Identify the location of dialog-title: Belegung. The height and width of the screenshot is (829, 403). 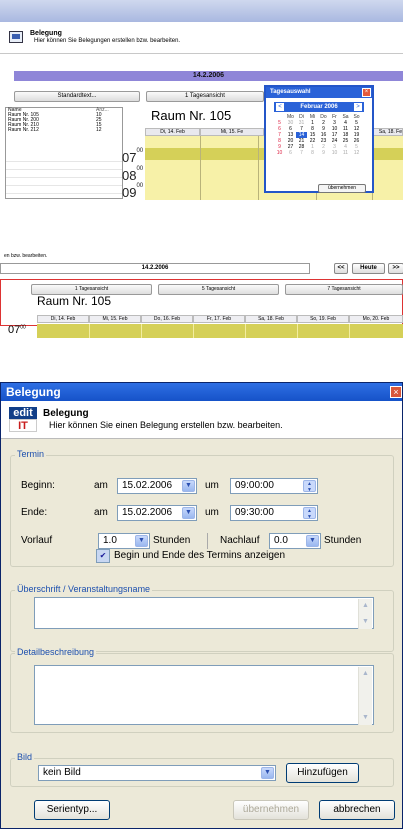
(201, 392).